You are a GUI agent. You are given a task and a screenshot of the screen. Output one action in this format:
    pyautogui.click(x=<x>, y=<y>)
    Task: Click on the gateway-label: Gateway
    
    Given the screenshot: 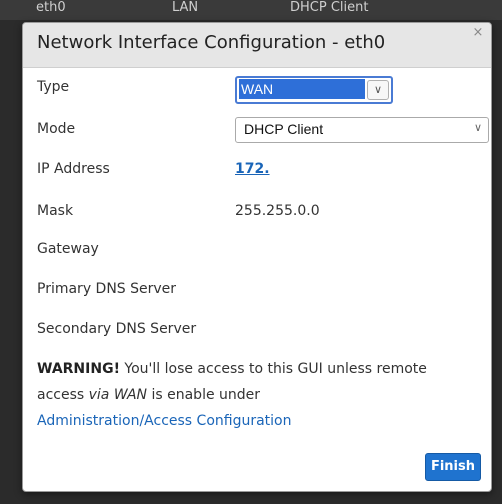 What is the action you would take?
    pyautogui.click(x=68, y=249)
    